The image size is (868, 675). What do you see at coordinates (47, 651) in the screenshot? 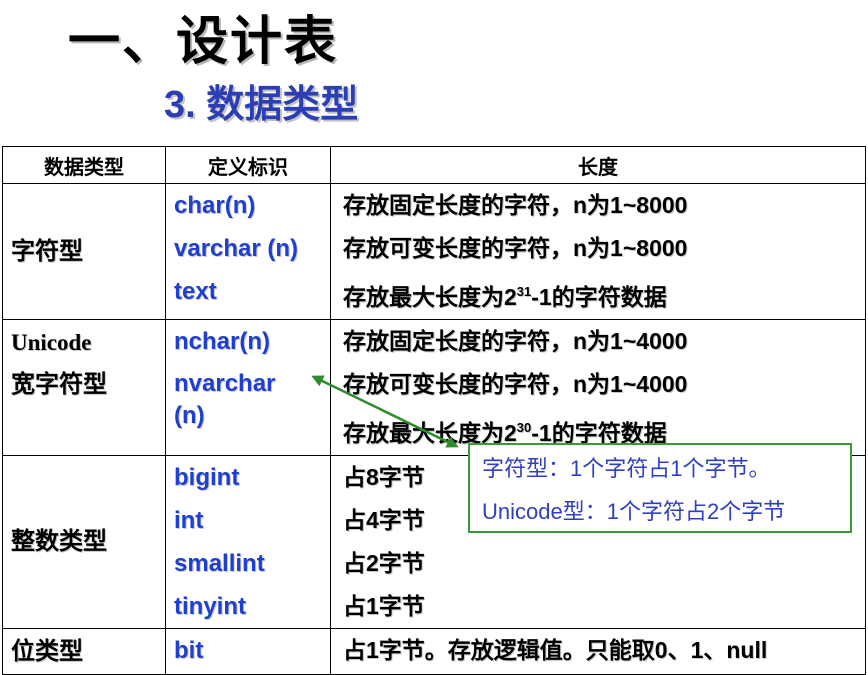
I see `category-label: 位类型` at bounding box center [47, 651].